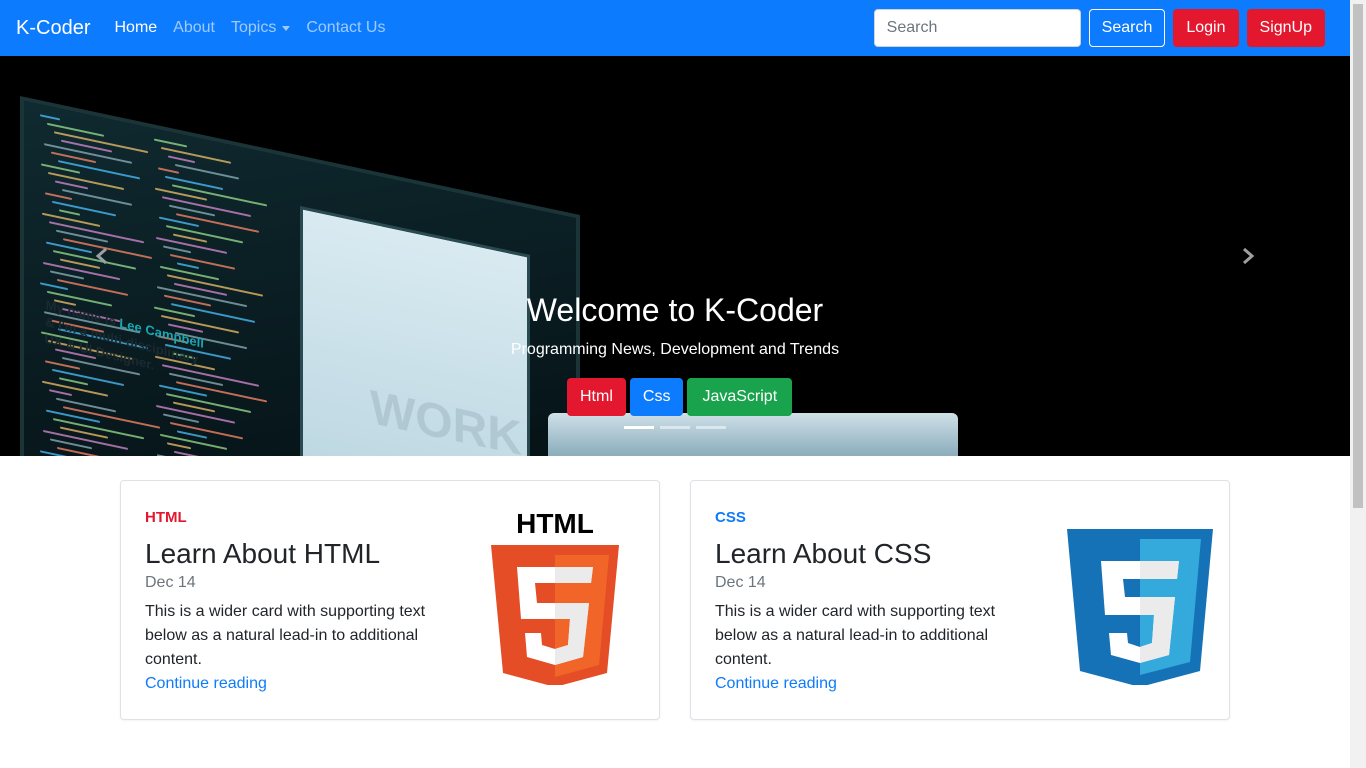 The height and width of the screenshot is (768, 1366). I want to click on svg-text: HTML, so click(555, 524).